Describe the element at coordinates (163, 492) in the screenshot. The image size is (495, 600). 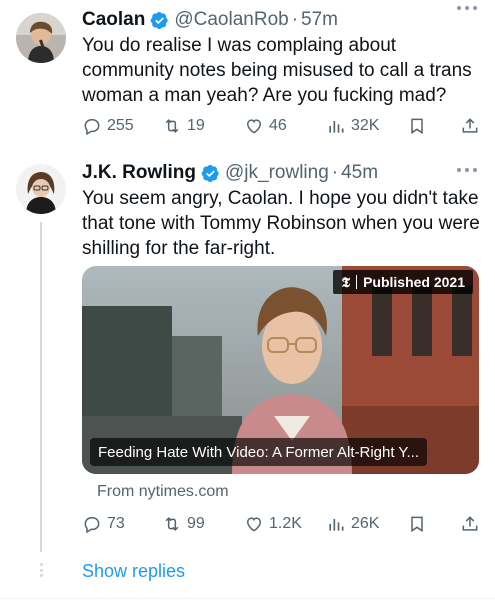
I see `link-card-source: From nytimes.com` at that location.